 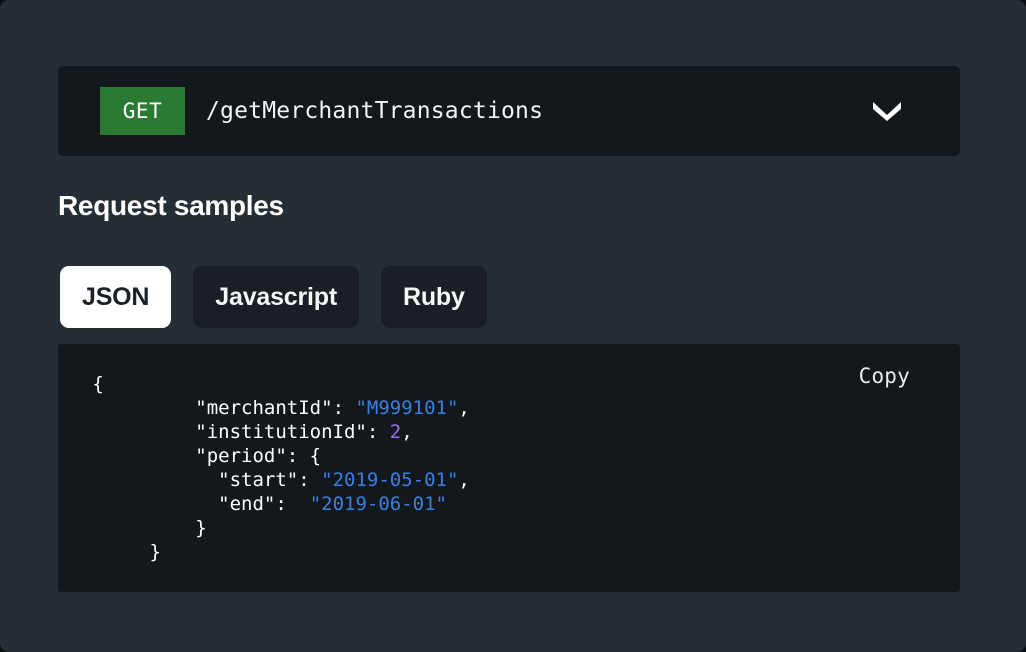 What do you see at coordinates (407, 408) in the screenshot?
I see `code-token: "M999101"` at bounding box center [407, 408].